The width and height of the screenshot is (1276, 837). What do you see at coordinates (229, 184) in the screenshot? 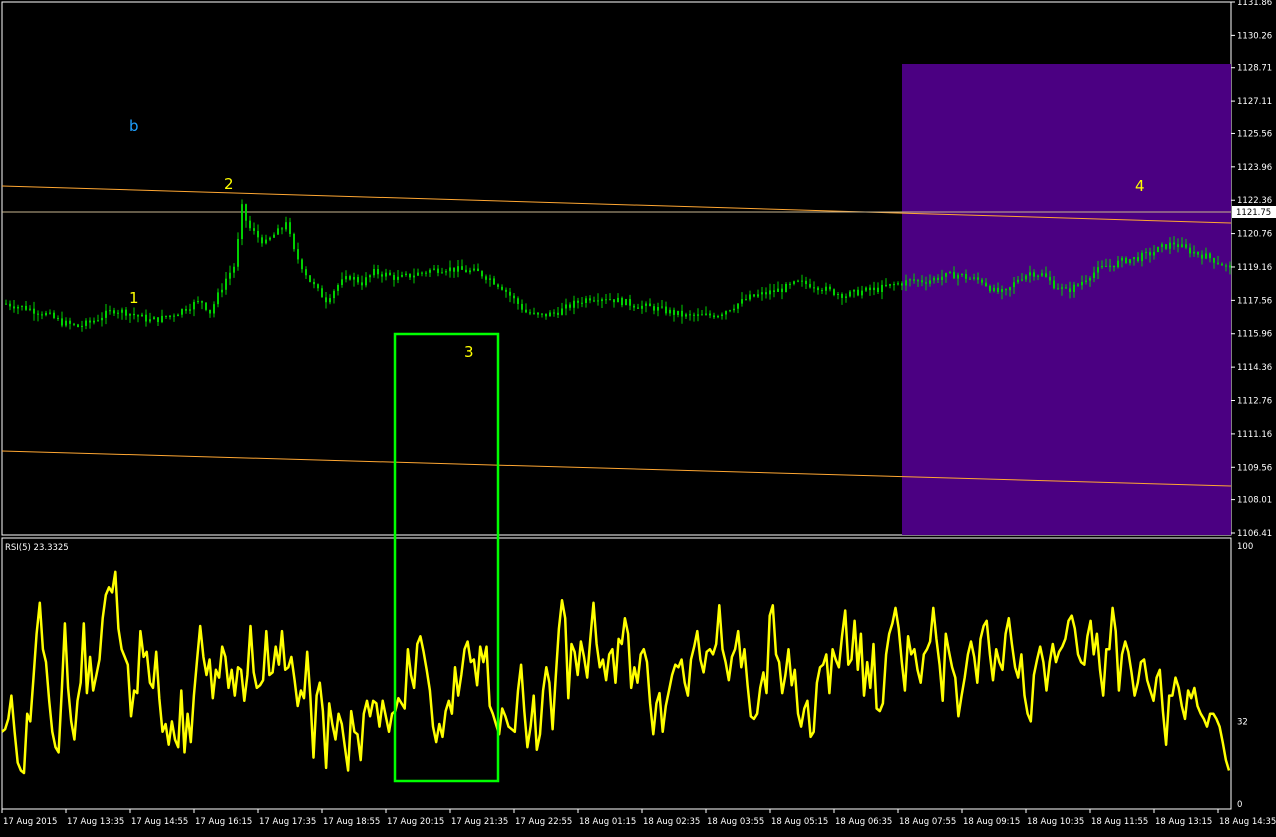
I see `annotation-label: 2` at bounding box center [229, 184].